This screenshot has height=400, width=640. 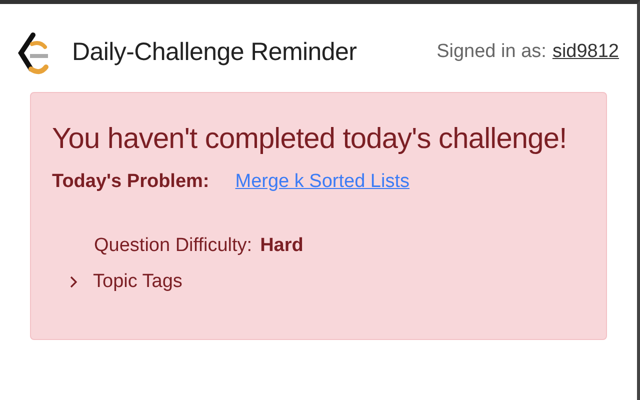 What do you see at coordinates (73, 282) in the screenshot?
I see `chevron-icon` at bounding box center [73, 282].